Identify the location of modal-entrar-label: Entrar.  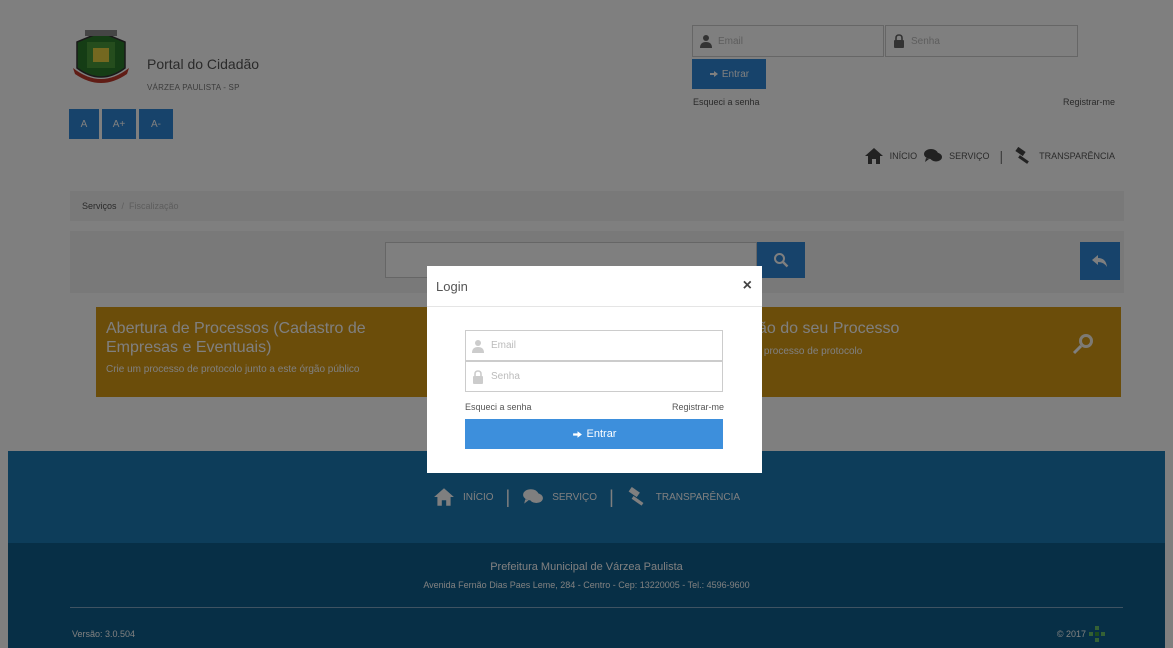
(601, 434).